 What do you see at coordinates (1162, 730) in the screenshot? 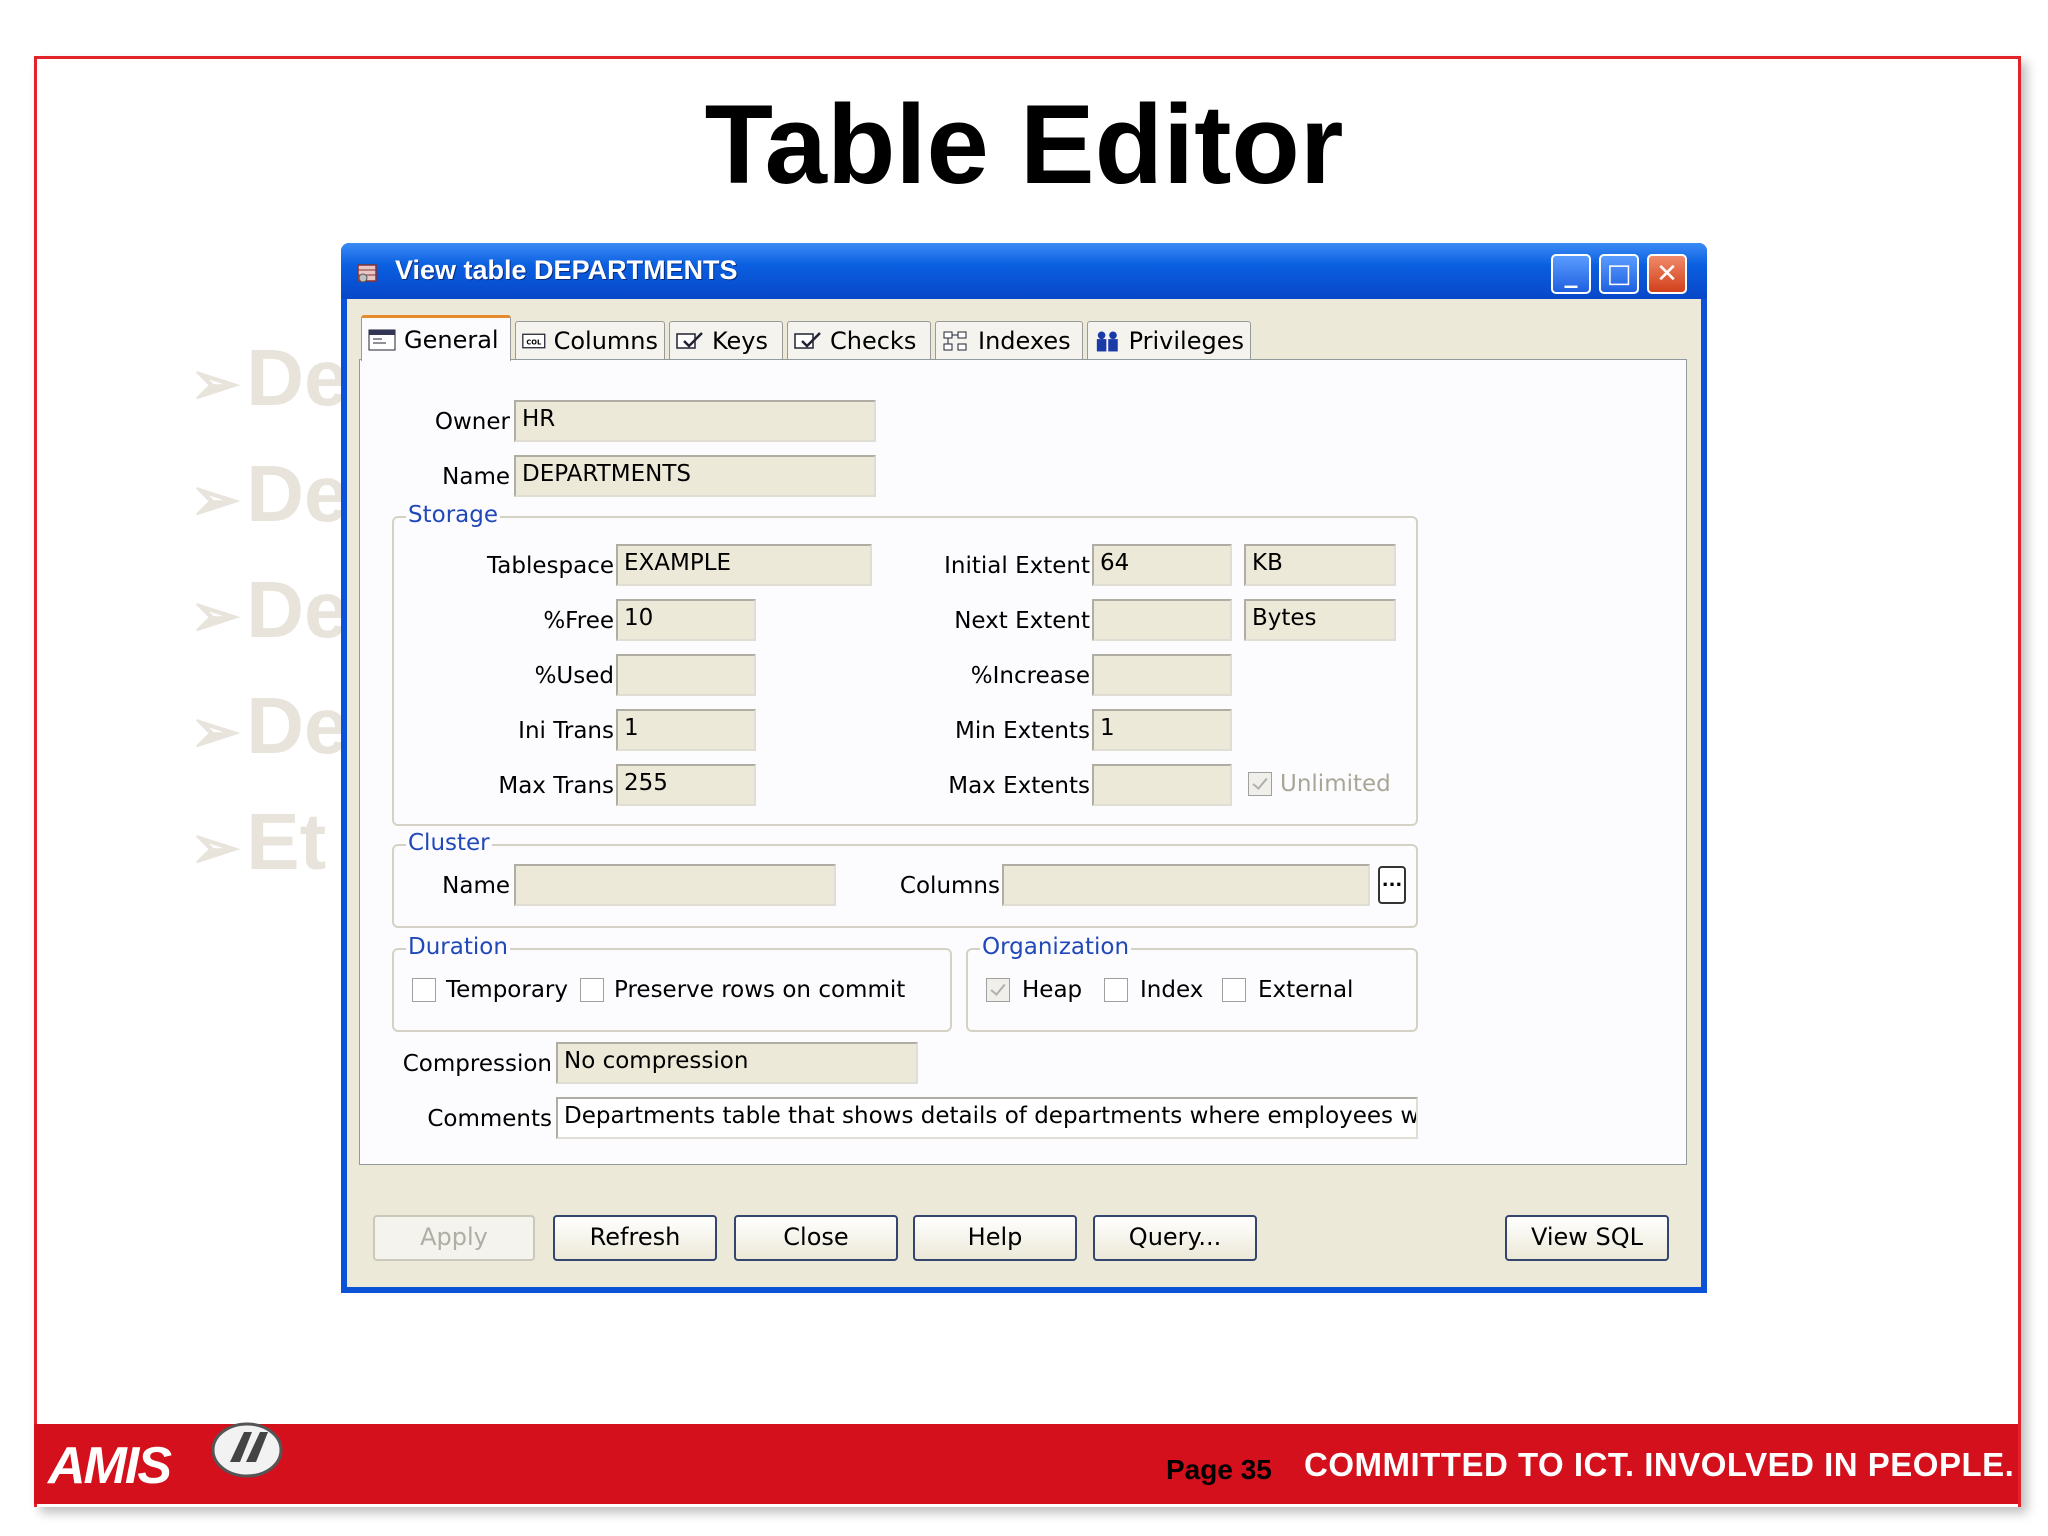
I see `min-extents-field: 1` at bounding box center [1162, 730].